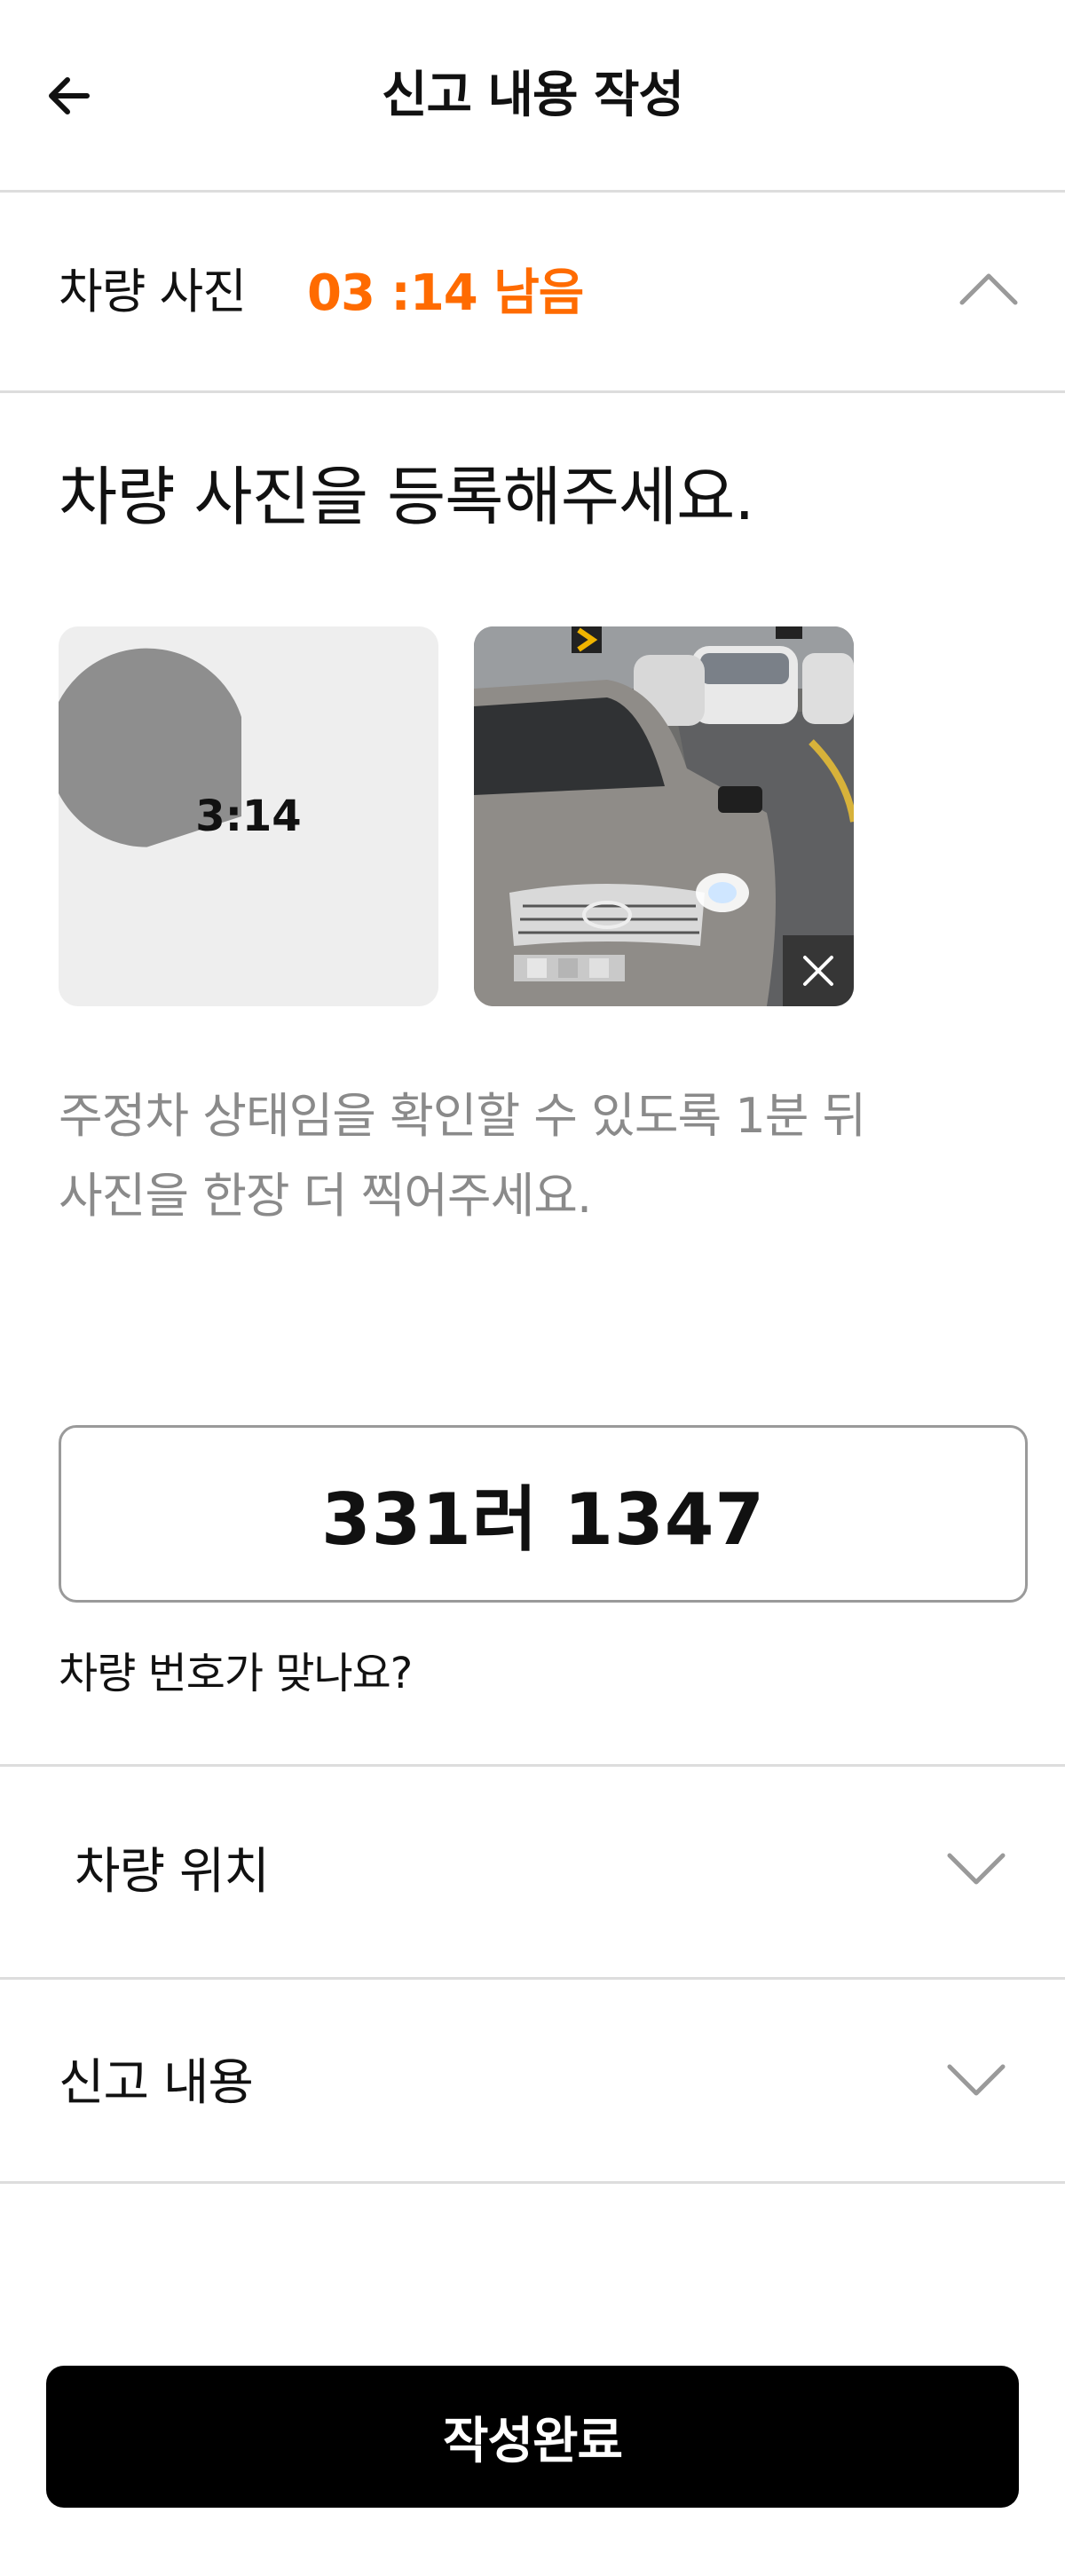  I want to click on plate-number-text: 331러 1347, so click(543, 1520).